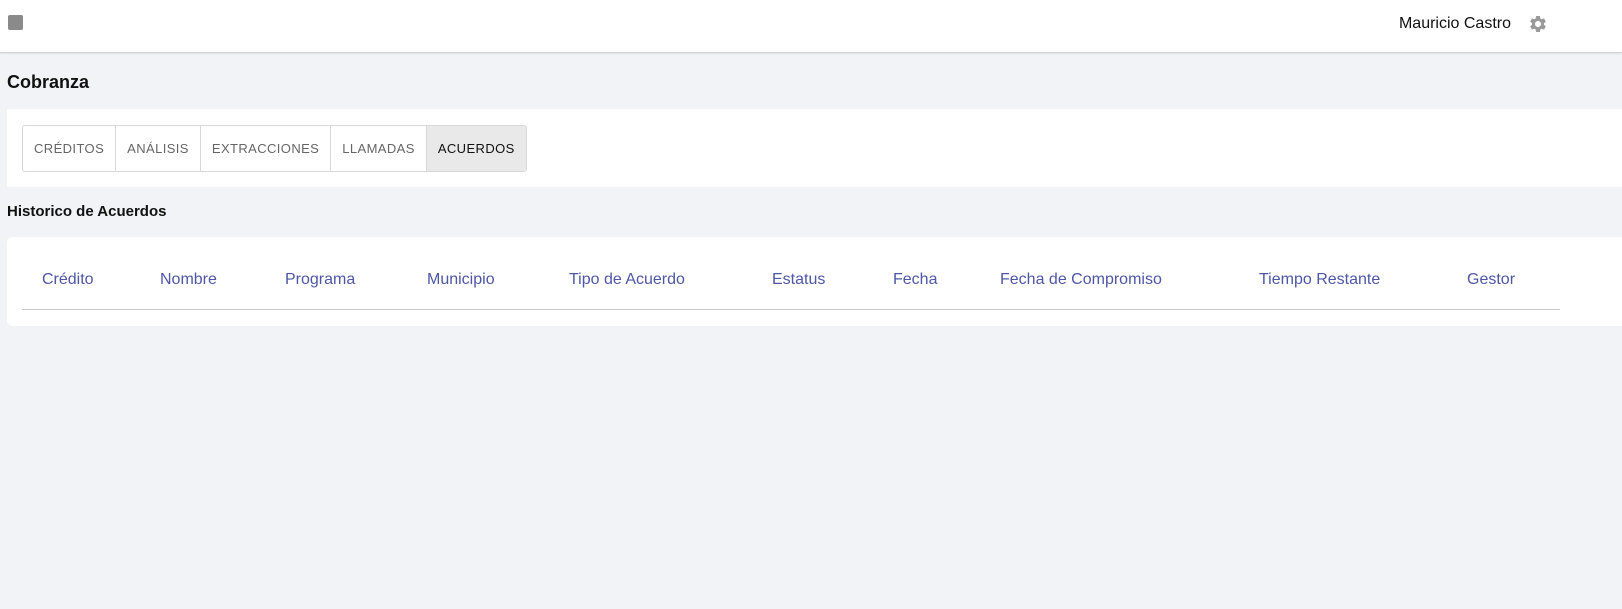 Image resolution: width=1622 pixels, height=609 pixels. Describe the element at coordinates (158, 148) in the screenshot. I see `tab-analisis: ANÁLISIS` at that location.